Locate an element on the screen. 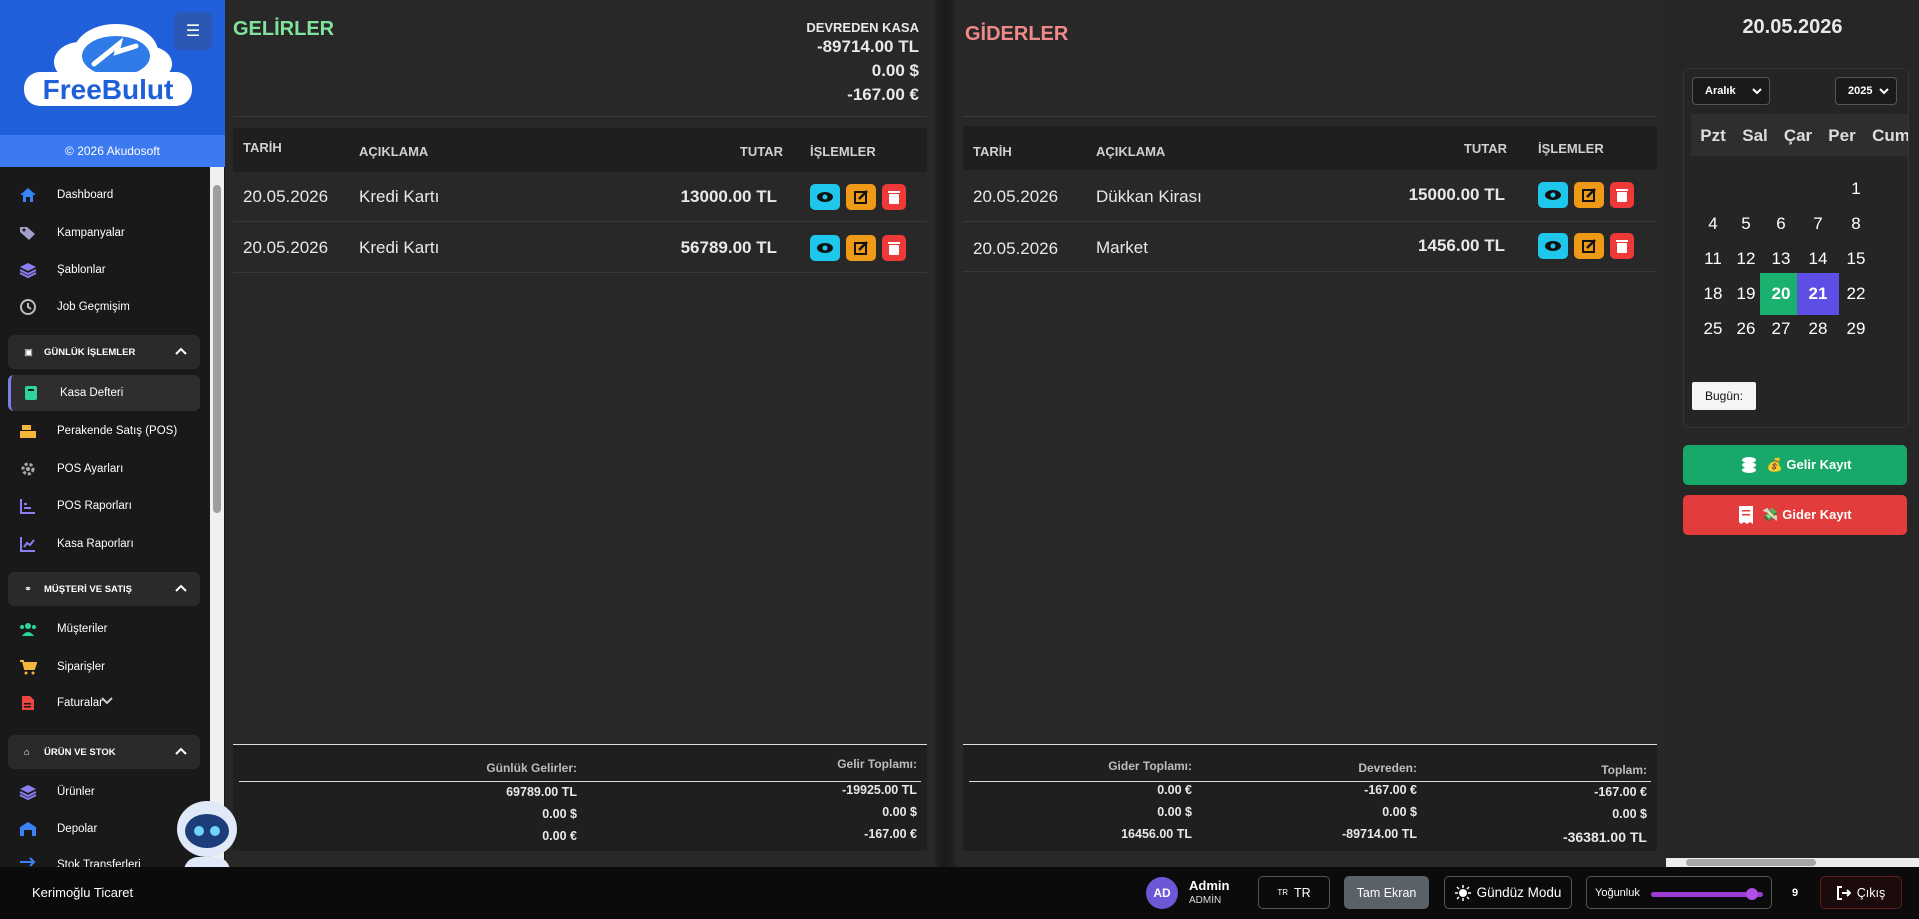 The width and height of the screenshot is (1919, 919). language-button: TR TR is located at coordinates (1294, 892).